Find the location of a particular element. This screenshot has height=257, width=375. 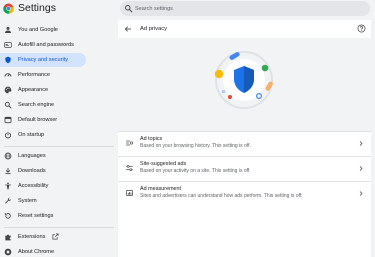

sidebar-item-label: Extensions is located at coordinates (32, 237).